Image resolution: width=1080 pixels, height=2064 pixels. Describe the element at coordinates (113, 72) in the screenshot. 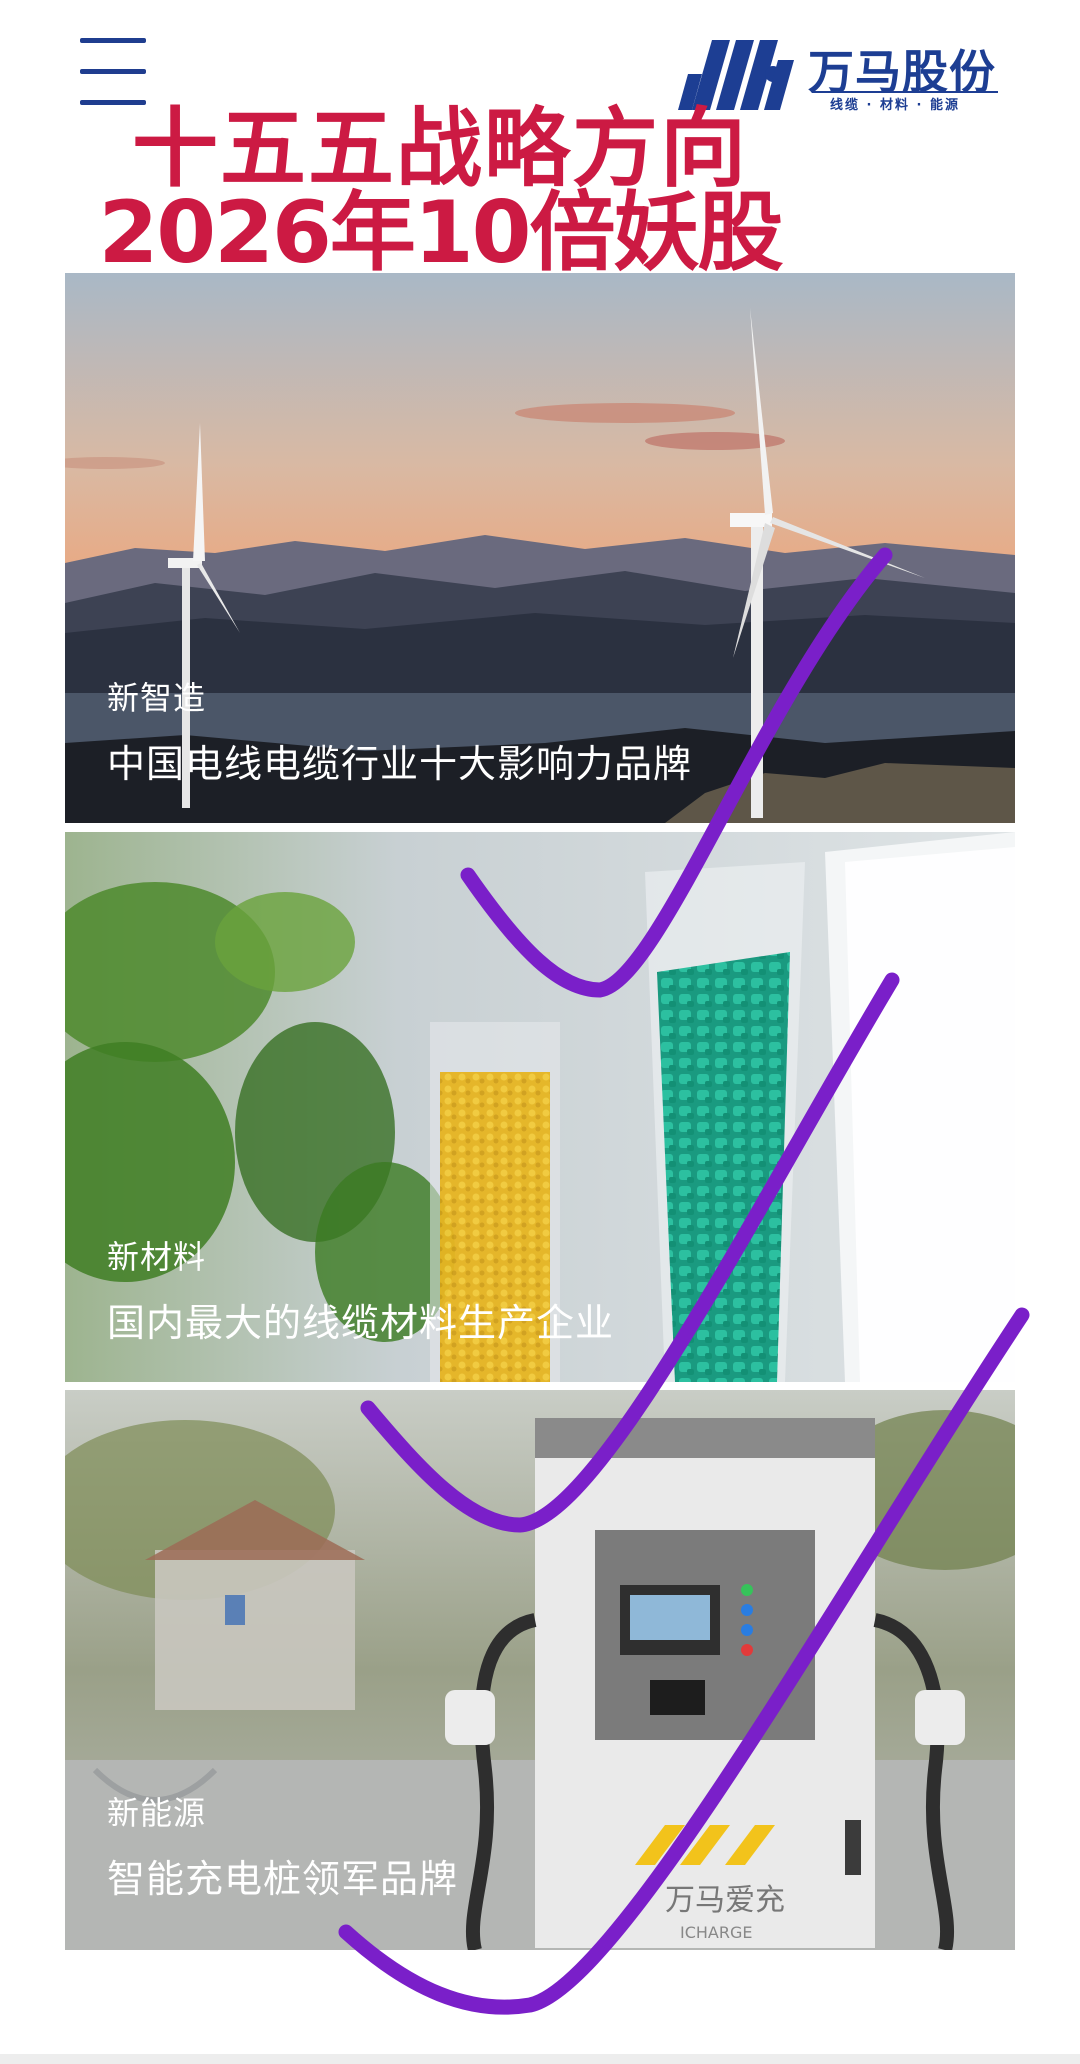

I see `hamburger-menu-icon` at that location.